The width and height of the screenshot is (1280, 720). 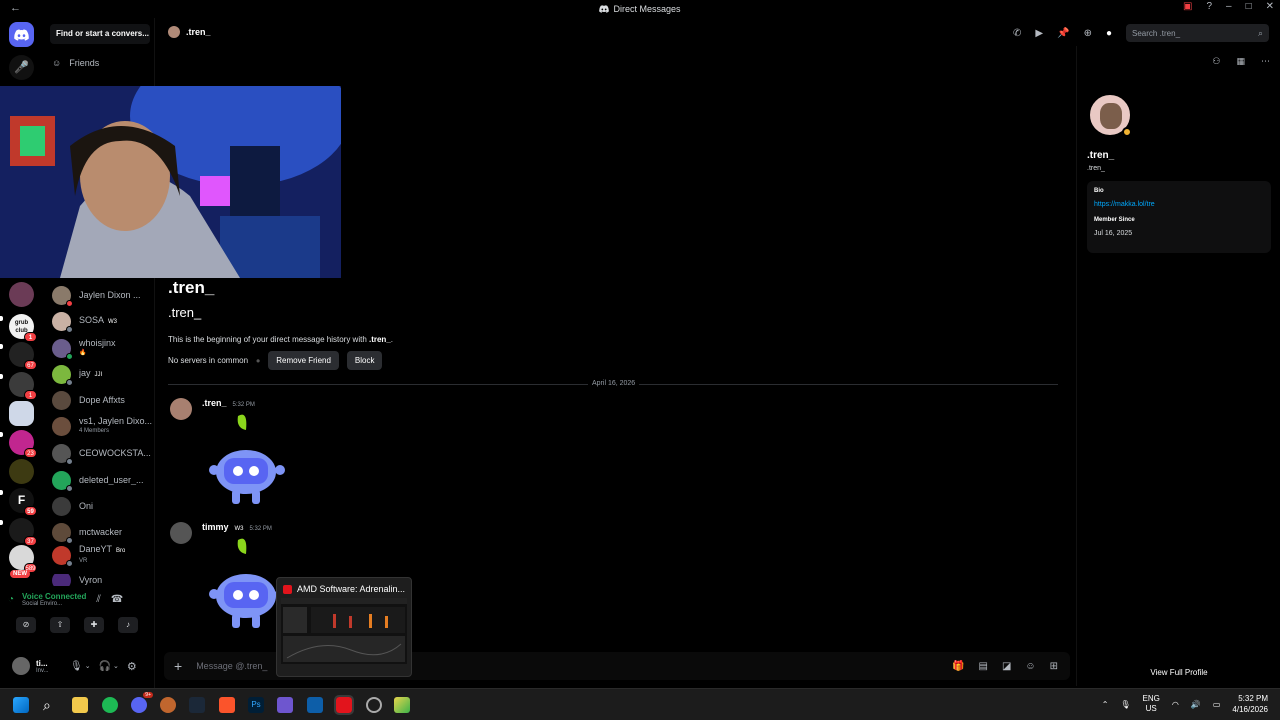 I want to click on discord-taskbar-icon: 9+, so click(x=142, y=702).